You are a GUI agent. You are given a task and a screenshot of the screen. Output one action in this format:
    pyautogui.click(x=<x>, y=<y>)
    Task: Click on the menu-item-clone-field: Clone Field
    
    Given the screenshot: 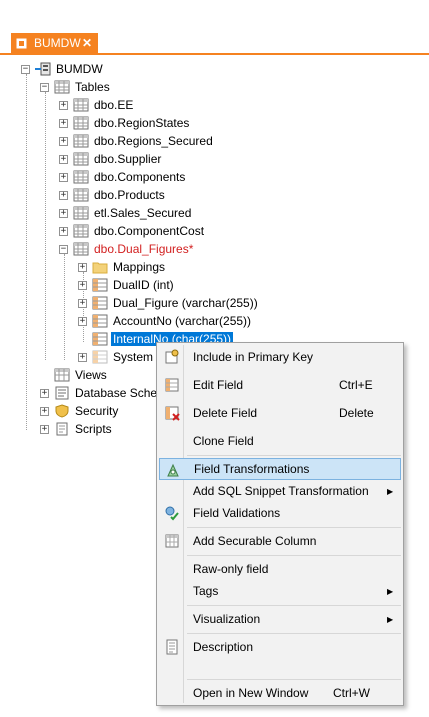 What is the action you would take?
    pyautogui.click(x=280, y=441)
    